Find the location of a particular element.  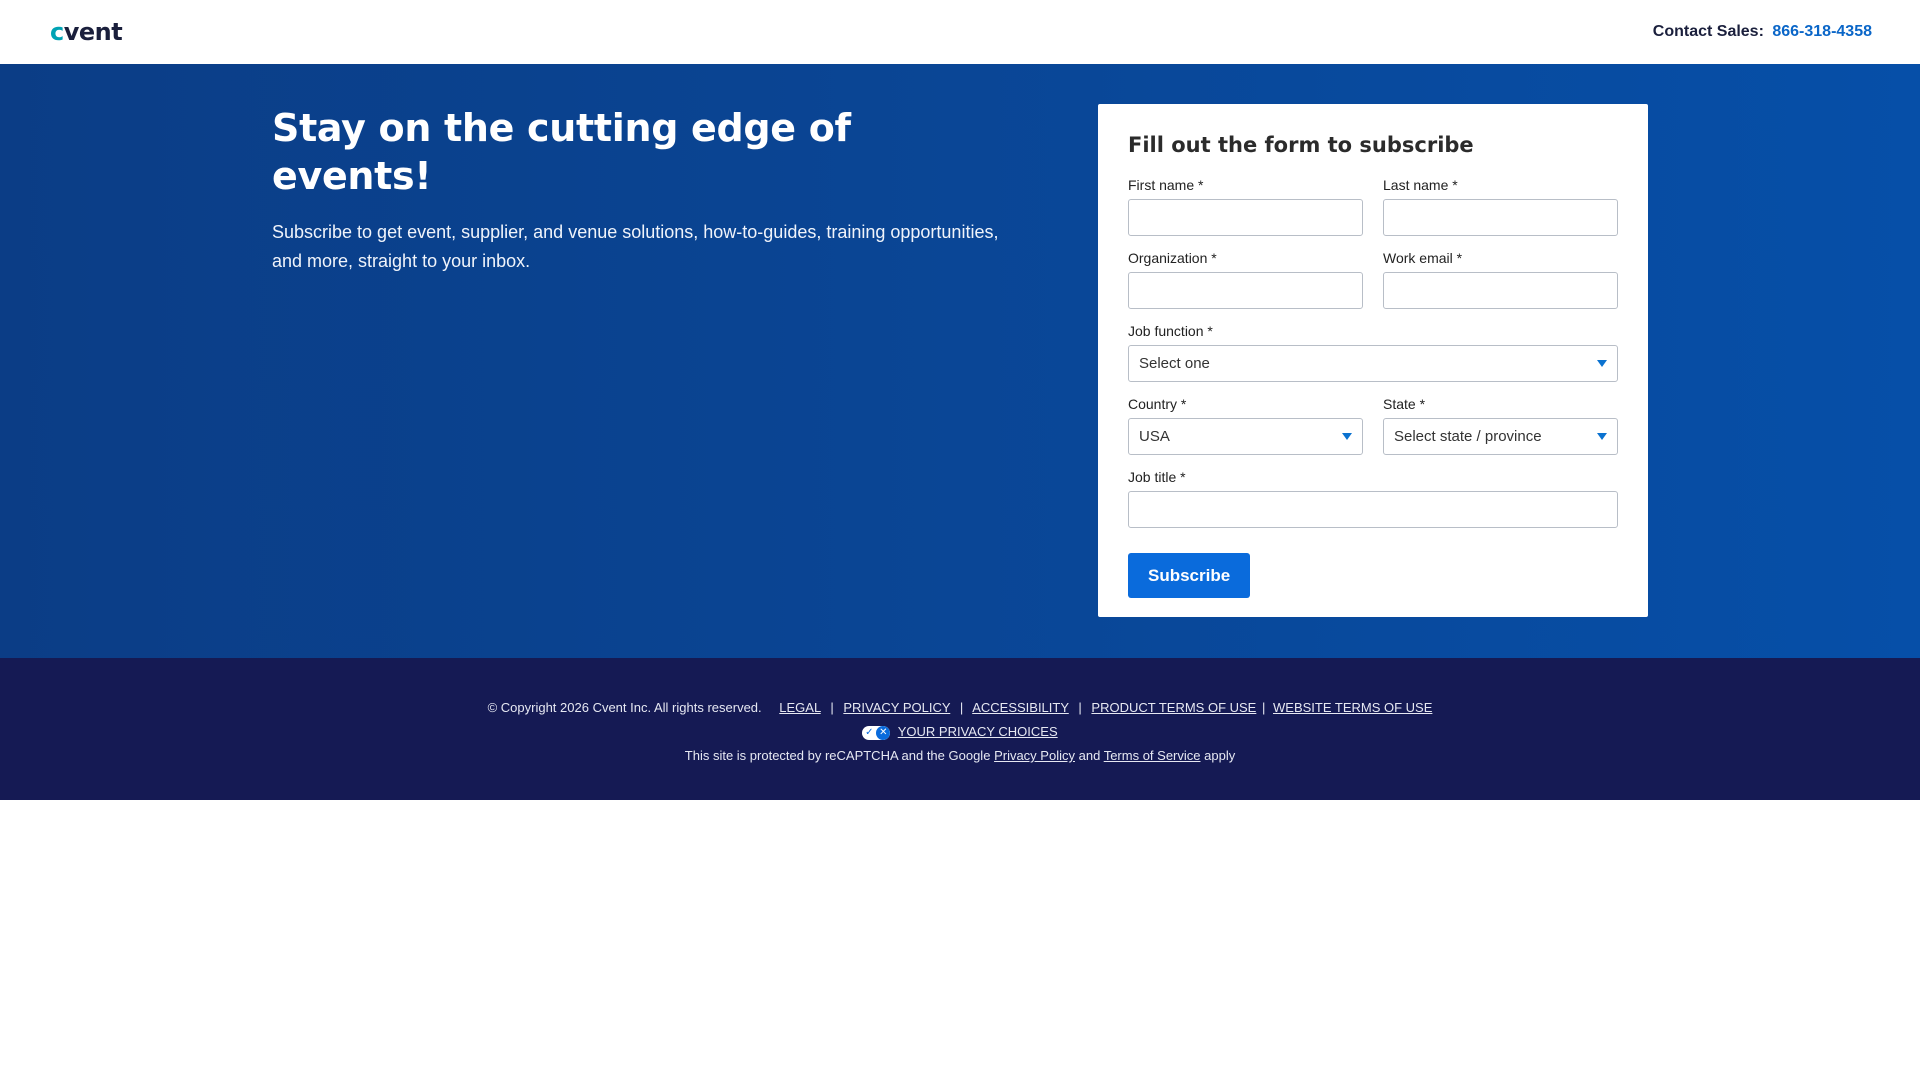

work-email-input is located at coordinates (1500, 290).